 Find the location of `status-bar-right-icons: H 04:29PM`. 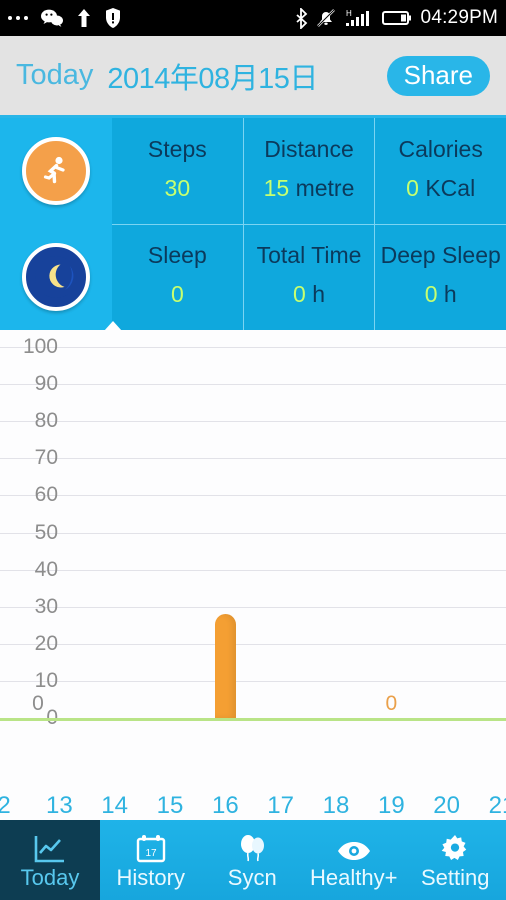

status-bar-right-icons: H 04:29PM is located at coordinates (396, 18).